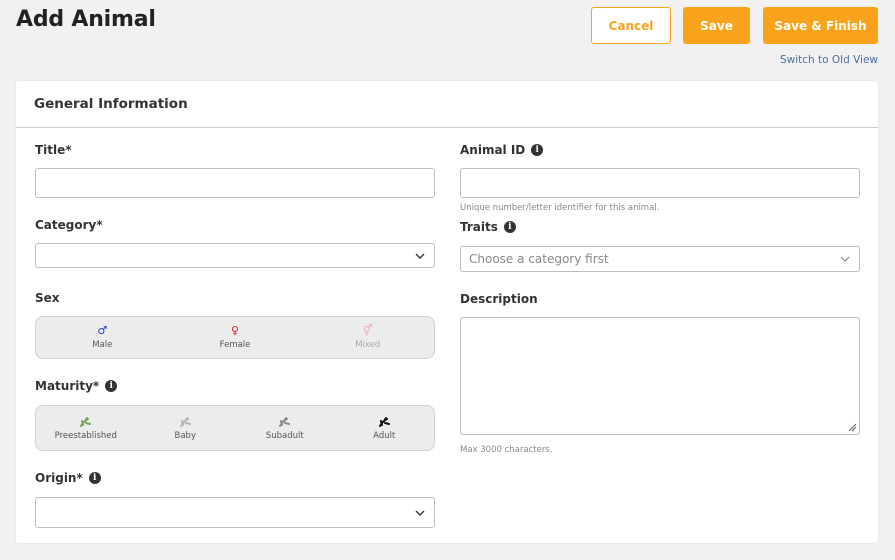 Image resolution: width=895 pixels, height=560 pixels. I want to click on animal-id-label-text: Animal ID, so click(493, 150).